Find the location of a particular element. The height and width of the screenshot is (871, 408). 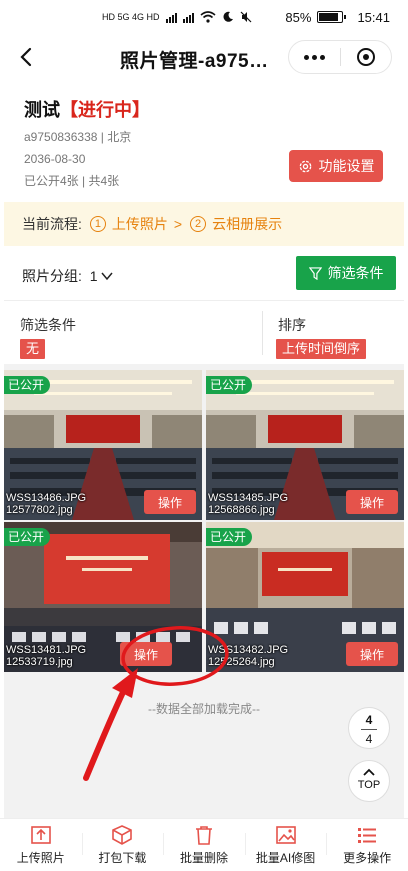

tab-batch-delete-label: 批量删除 is located at coordinates (203, 857).